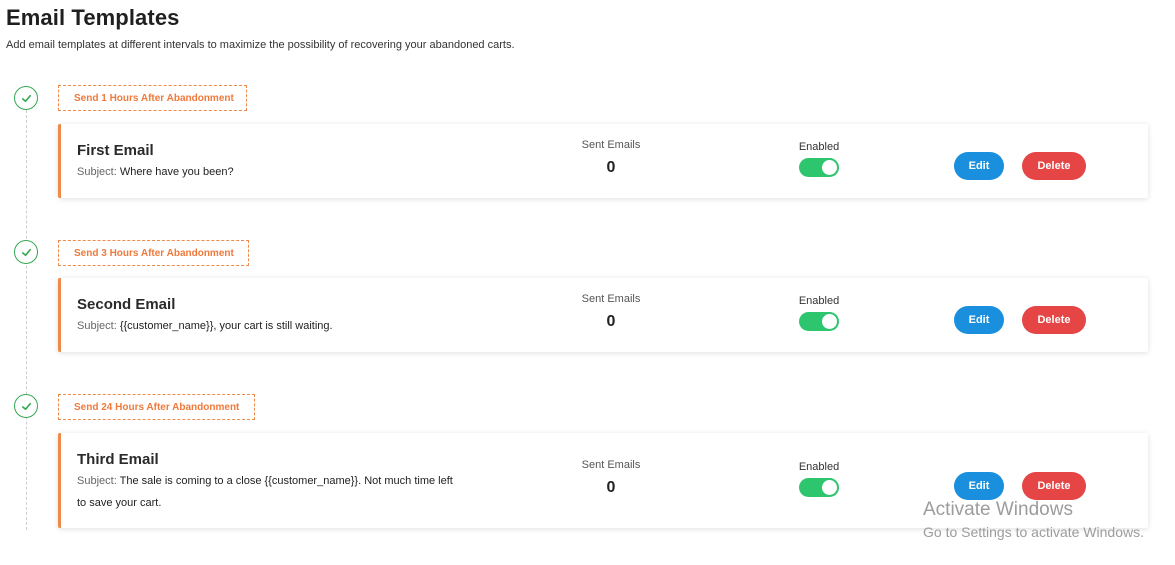 The image size is (1175, 565). I want to click on watermark-subtitle: Go to Settings to activate Windows., so click(1033, 532).